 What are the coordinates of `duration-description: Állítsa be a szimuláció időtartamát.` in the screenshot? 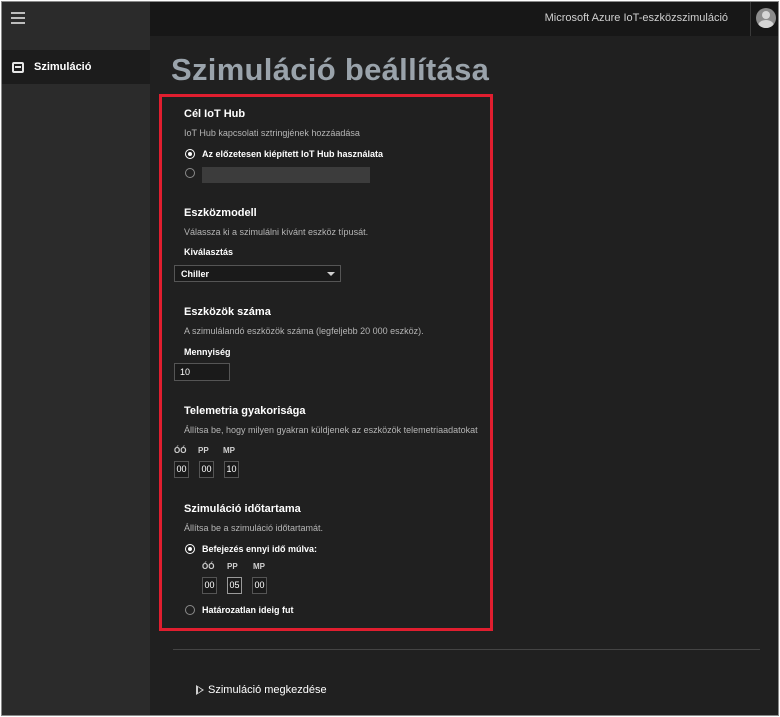 It's located at (254, 528).